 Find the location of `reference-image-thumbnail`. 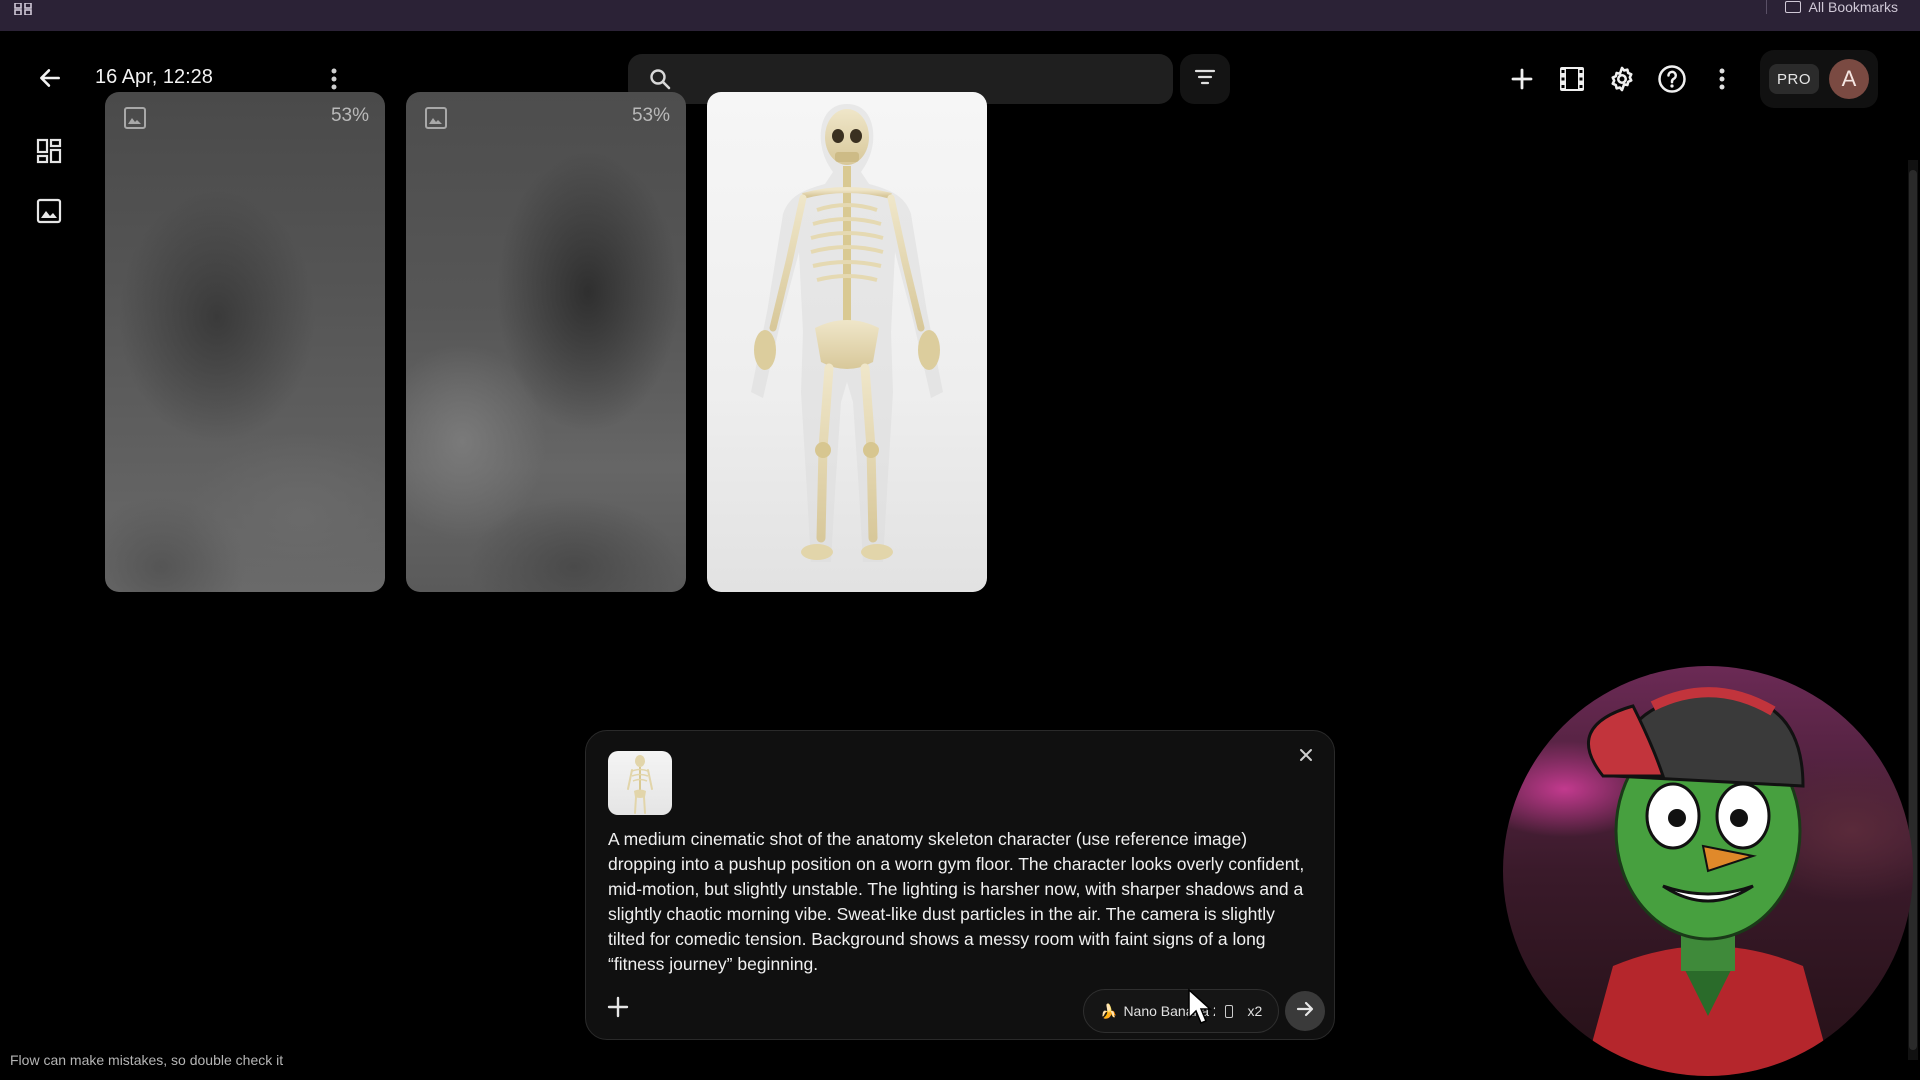

reference-image-thumbnail is located at coordinates (640, 783).